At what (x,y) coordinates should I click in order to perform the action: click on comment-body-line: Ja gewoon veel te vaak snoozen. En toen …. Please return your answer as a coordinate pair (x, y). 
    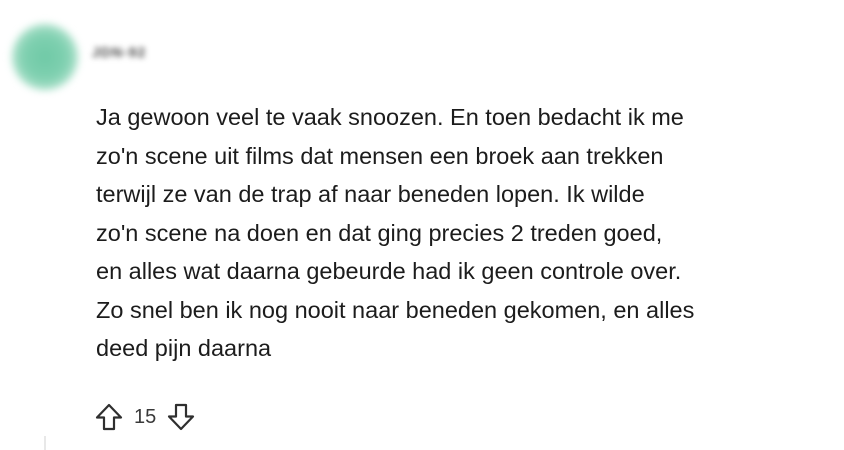
    Looking at the image, I should click on (390, 117).